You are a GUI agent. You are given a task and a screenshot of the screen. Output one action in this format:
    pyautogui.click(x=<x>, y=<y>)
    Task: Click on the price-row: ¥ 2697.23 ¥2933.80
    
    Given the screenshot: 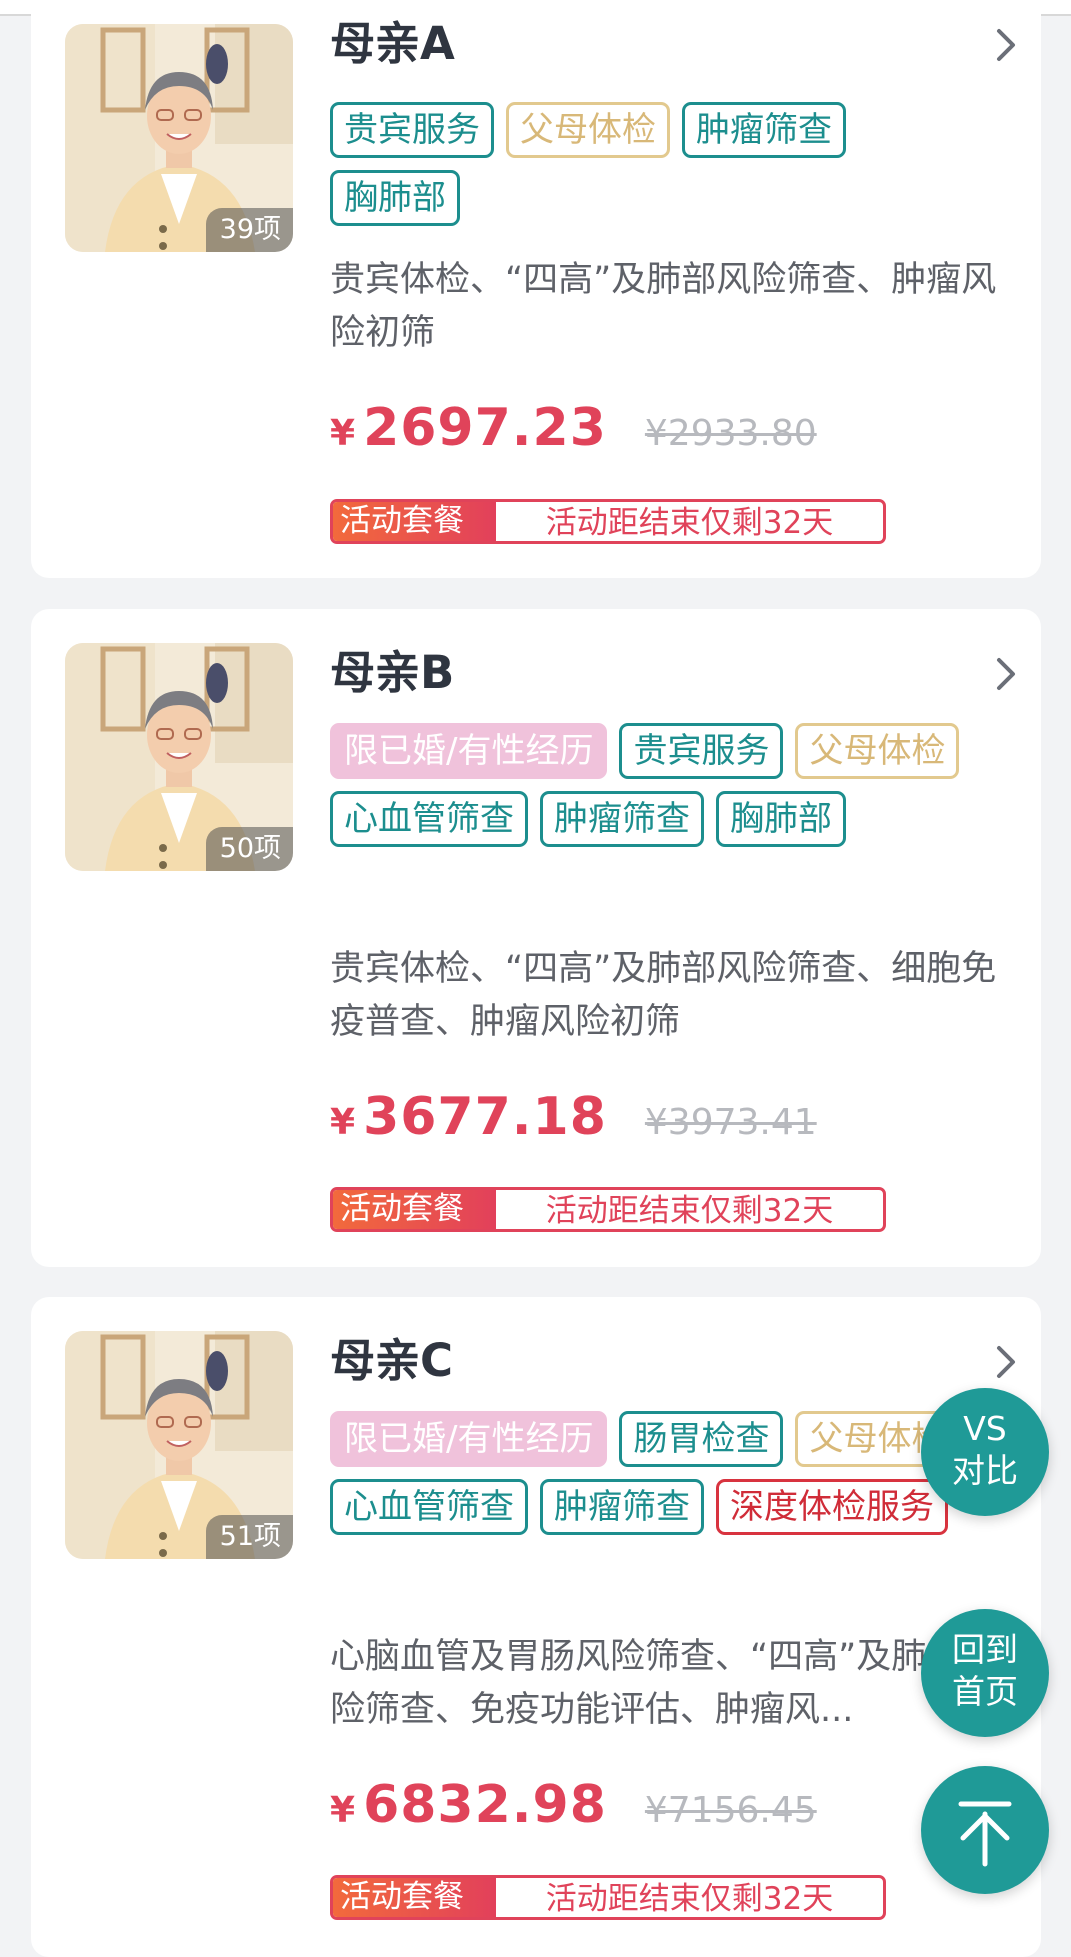 What is the action you would take?
    pyautogui.click(x=573, y=428)
    